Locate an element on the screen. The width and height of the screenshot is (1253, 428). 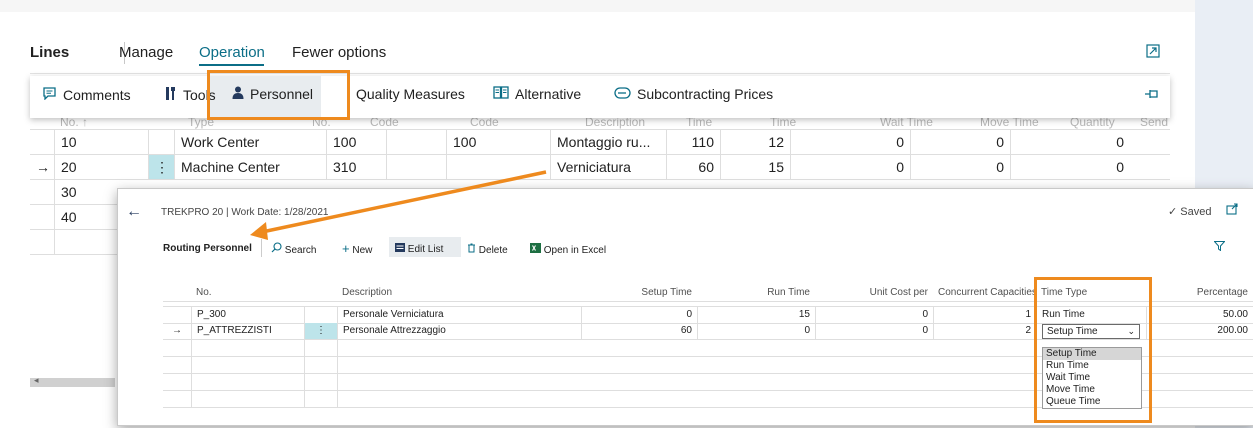
annotation-arrow is located at coordinates (398, 205).